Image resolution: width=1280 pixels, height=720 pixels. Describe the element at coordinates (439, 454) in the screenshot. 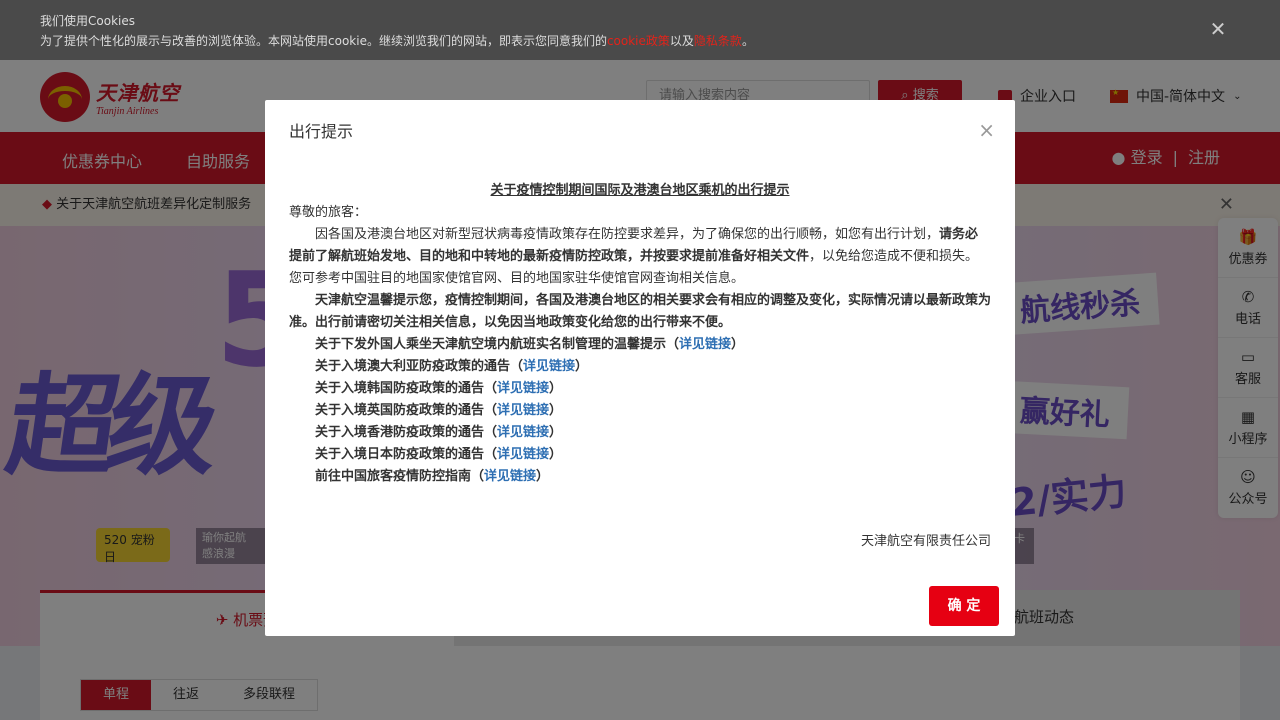

I see `notice-link-item: 关于入境日本防疫政策的通告（详见链接）` at that location.